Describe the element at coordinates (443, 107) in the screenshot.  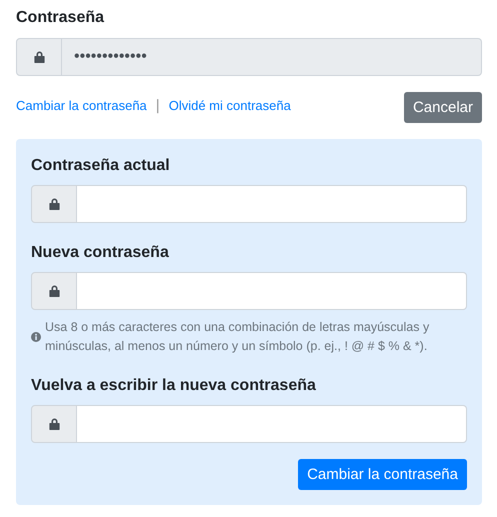
I see `cancel-button: Cancelar` at that location.